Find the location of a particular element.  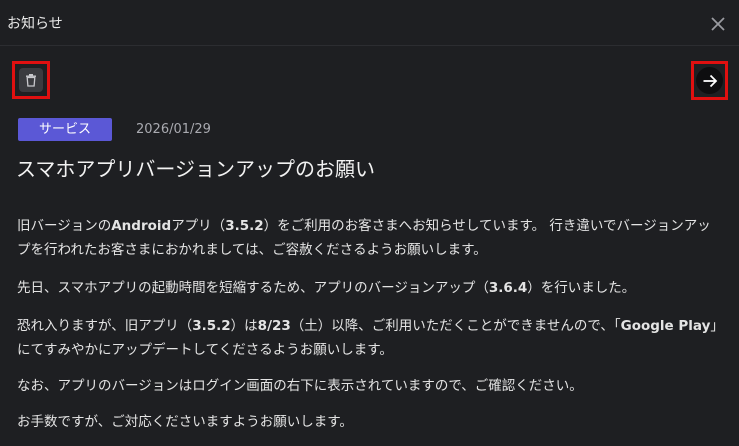

category-badge: サービス is located at coordinates (65, 129).